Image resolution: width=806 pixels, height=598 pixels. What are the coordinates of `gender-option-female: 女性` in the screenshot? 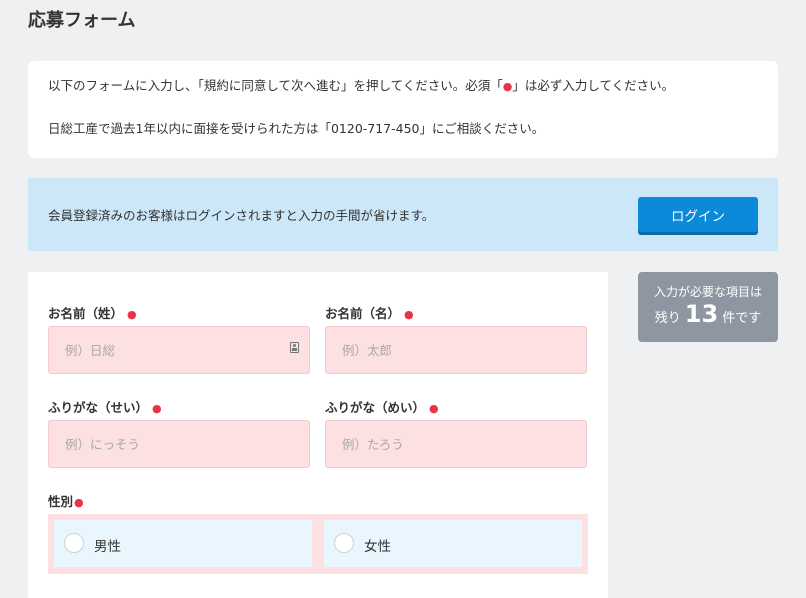 It's located at (453, 543).